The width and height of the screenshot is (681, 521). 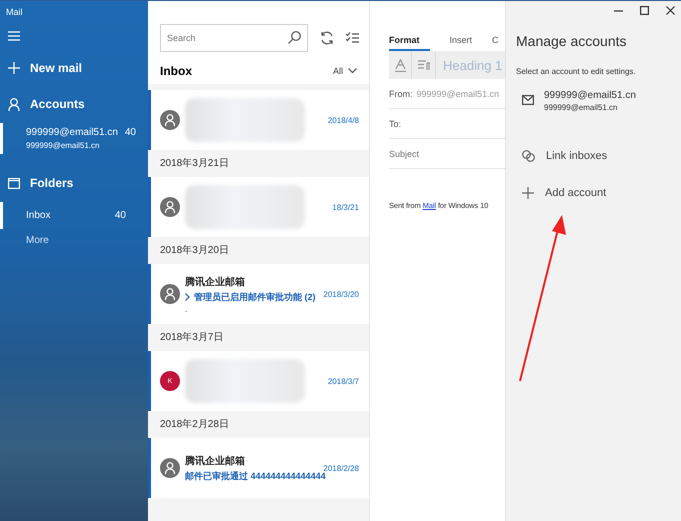 I want to click on link-inboxes-button: Link inboxes, so click(x=565, y=156).